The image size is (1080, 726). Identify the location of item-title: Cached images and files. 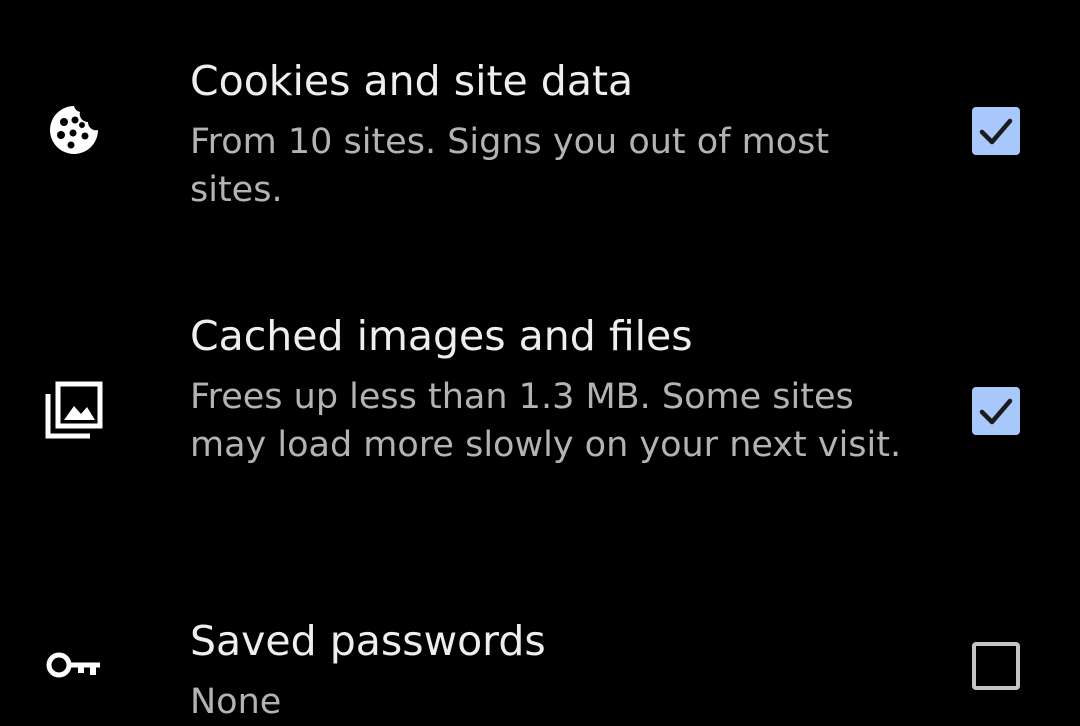
(441, 336).